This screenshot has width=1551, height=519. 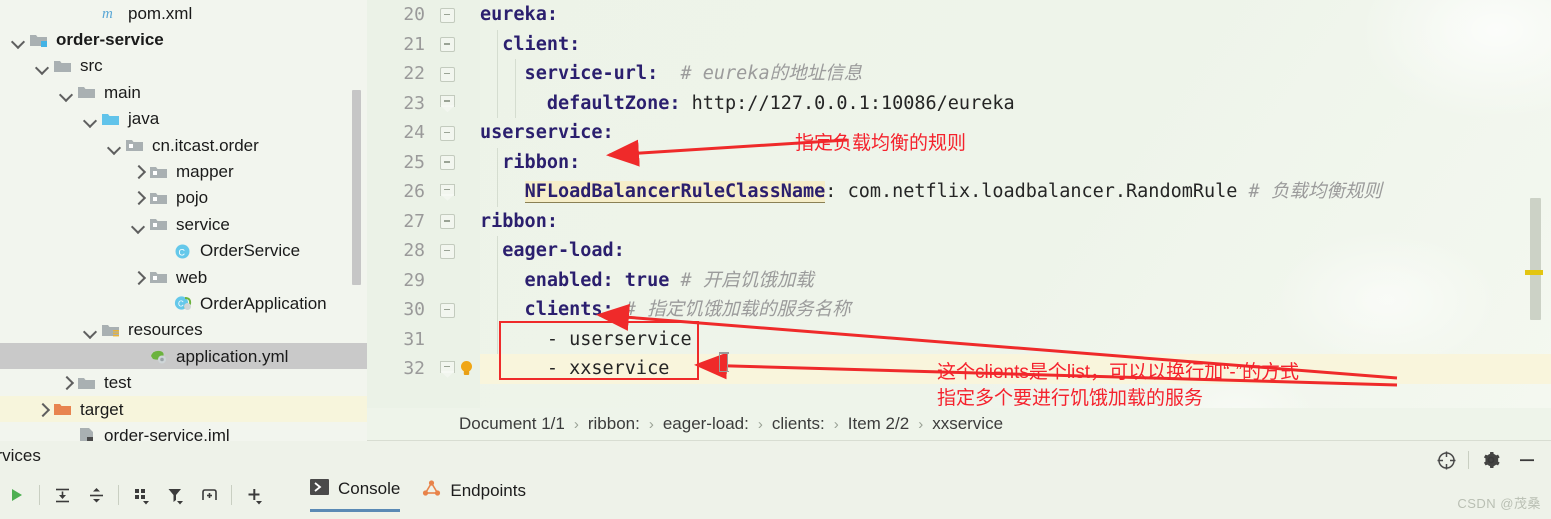 What do you see at coordinates (967, 424) in the screenshot?
I see `breadcrumb-item: xxservice` at bounding box center [967, 424].